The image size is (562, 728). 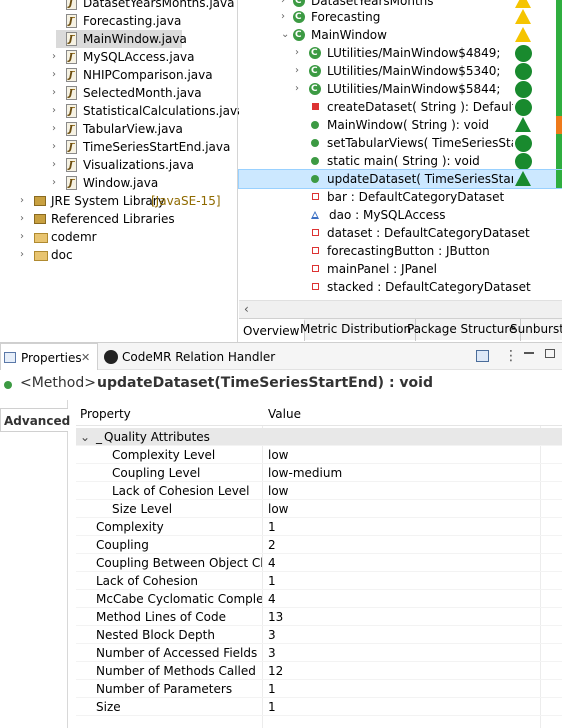 I want to click on view-menu-icon: ⋮, so click(x=511, y=356).